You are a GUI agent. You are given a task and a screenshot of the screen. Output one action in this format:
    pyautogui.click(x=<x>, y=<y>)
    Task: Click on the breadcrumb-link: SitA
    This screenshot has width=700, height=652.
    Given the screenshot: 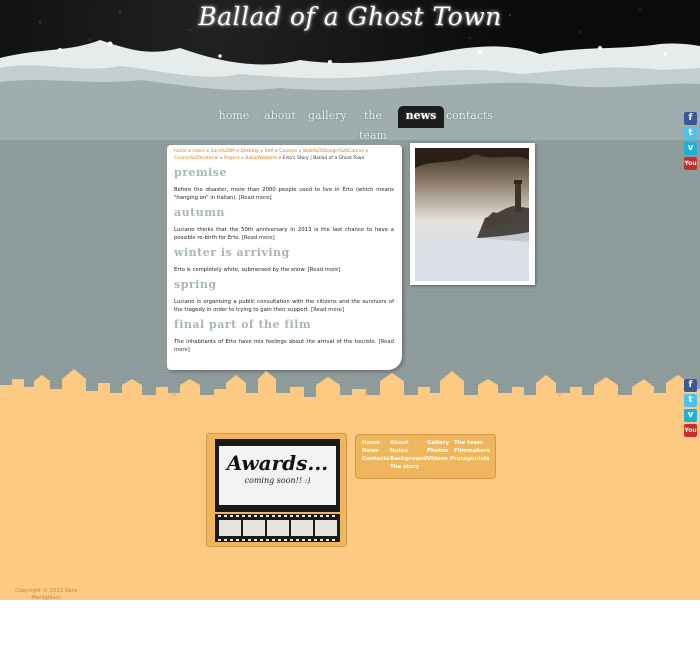 What is the action you would take?
    pyautogui.click(x=269, y=151)
    